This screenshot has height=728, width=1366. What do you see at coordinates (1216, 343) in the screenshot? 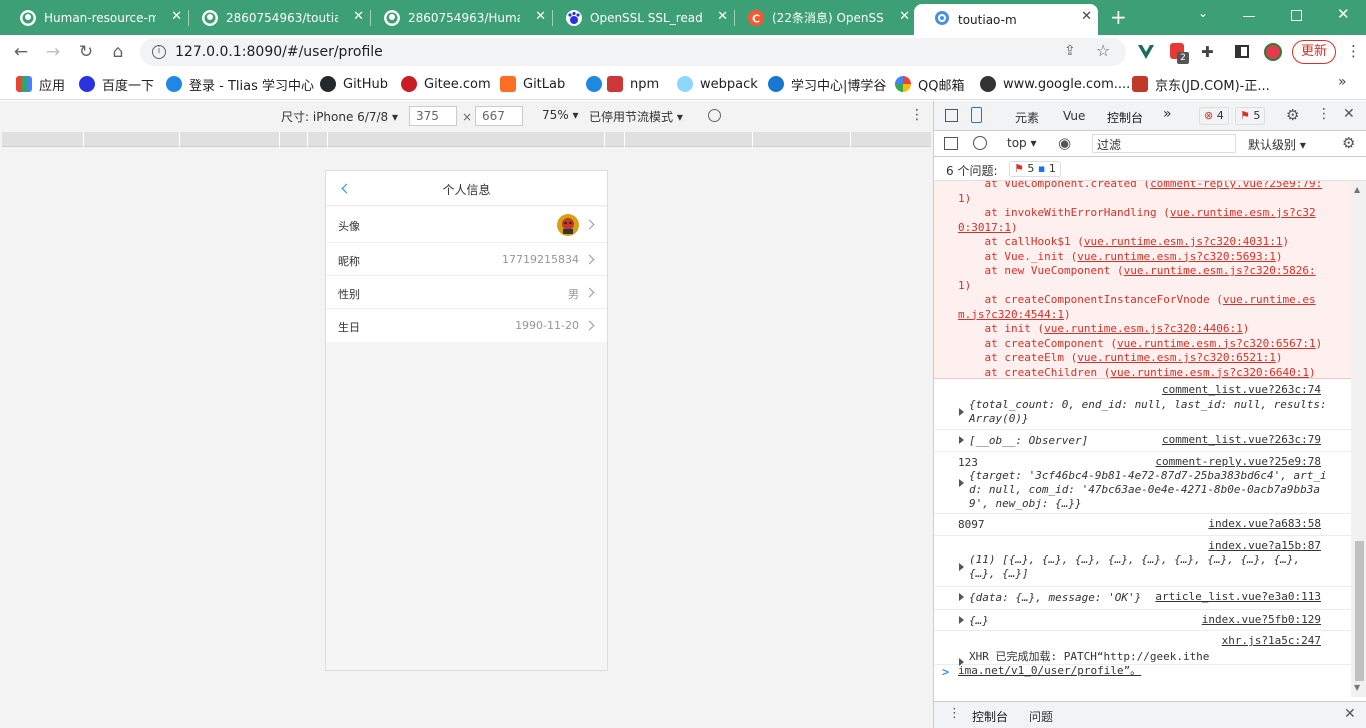
I see `source-link: vue.runtime.esm.js?c320:6567:1` at bounding box center [1216, 343].